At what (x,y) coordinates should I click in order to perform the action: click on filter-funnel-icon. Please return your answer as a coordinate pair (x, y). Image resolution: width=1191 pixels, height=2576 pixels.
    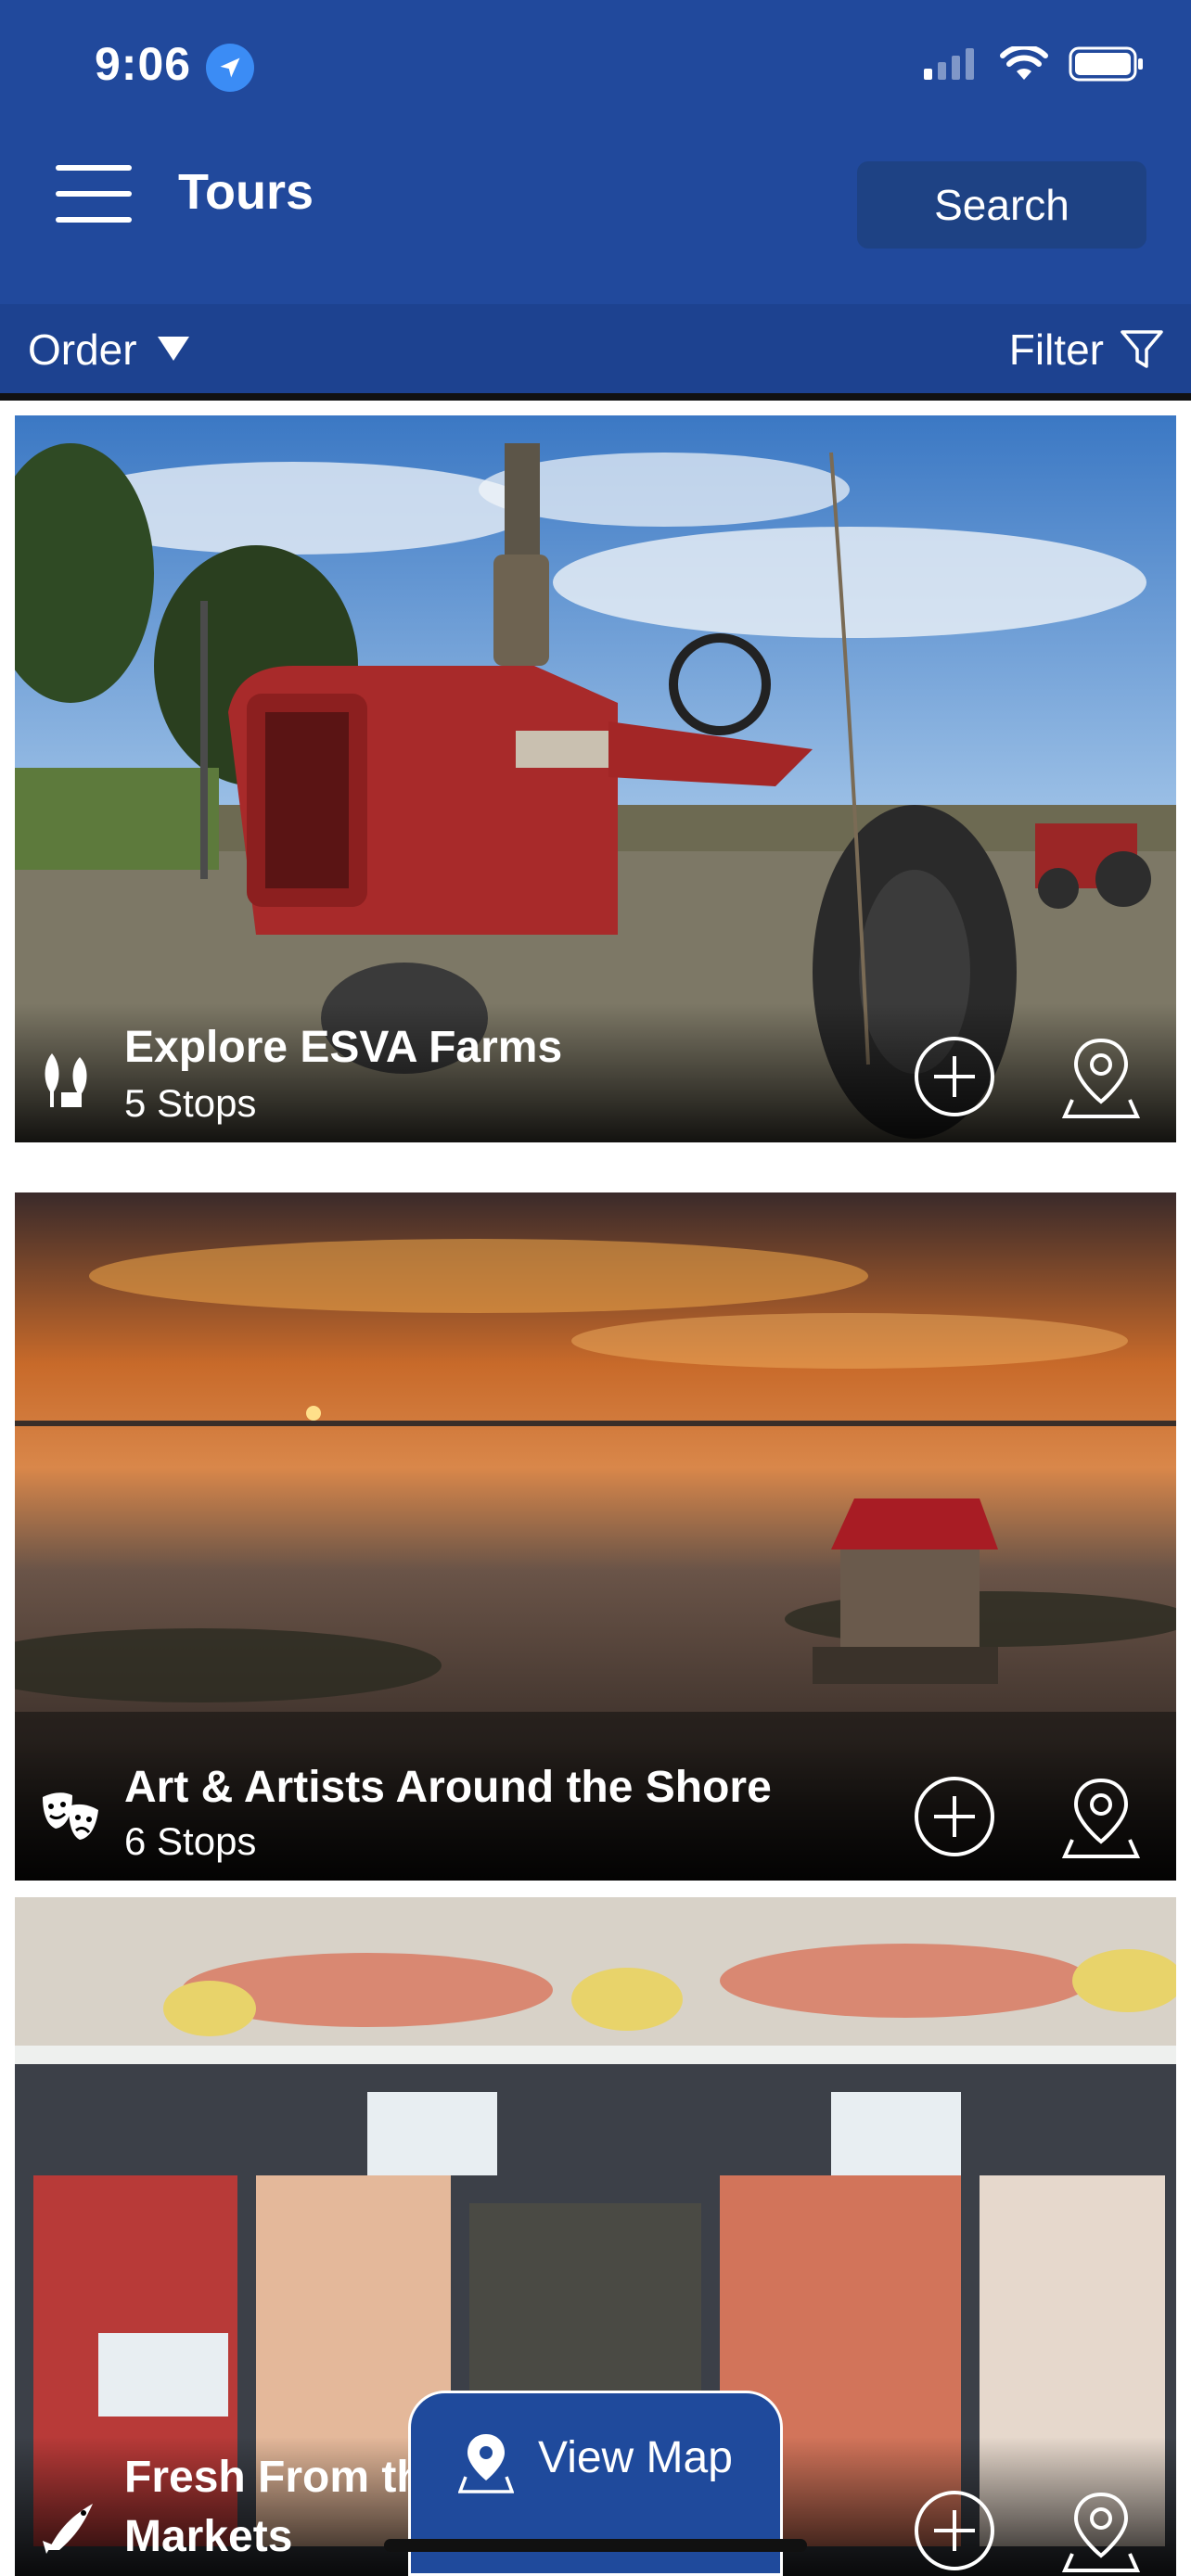
    Looking at the image, I should click on (1142, 349).